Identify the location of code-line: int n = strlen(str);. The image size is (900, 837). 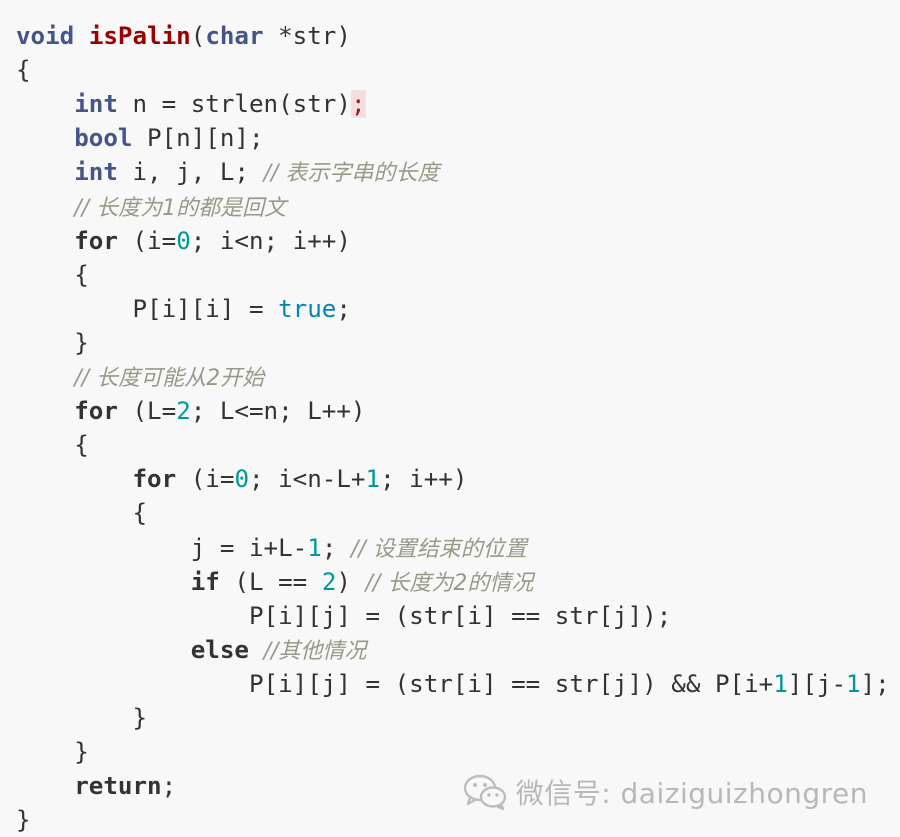
(191, 104).